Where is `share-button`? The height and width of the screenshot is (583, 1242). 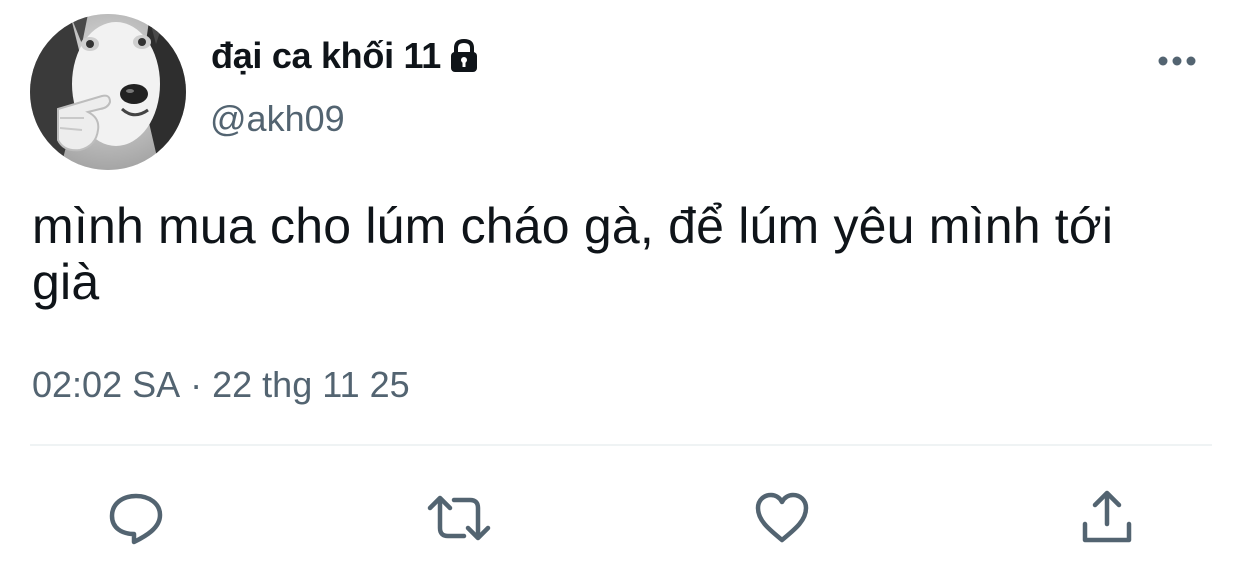 share-button is located at coordinates (1107, 518).